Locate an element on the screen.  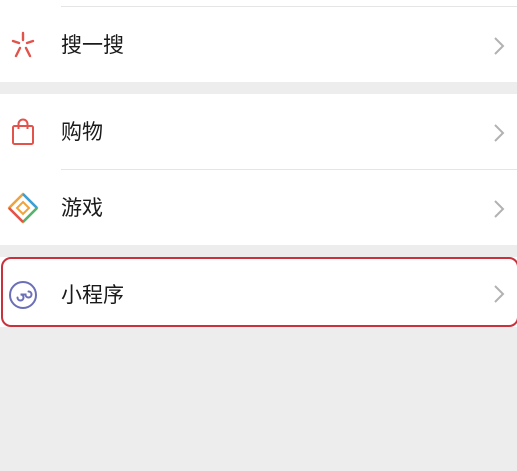
mini-program-icon is located at coordinates (23, 295).